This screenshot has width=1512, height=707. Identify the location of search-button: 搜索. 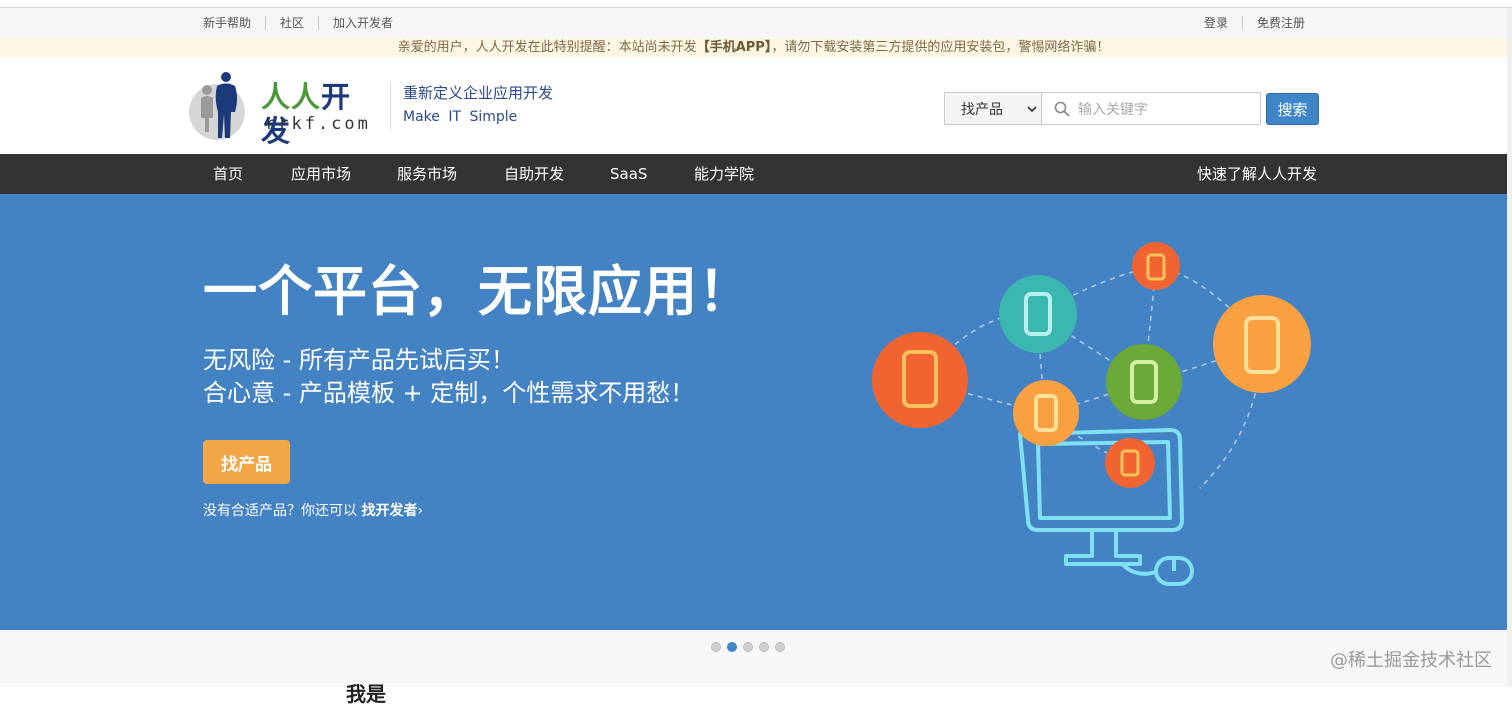
(1292, 109).